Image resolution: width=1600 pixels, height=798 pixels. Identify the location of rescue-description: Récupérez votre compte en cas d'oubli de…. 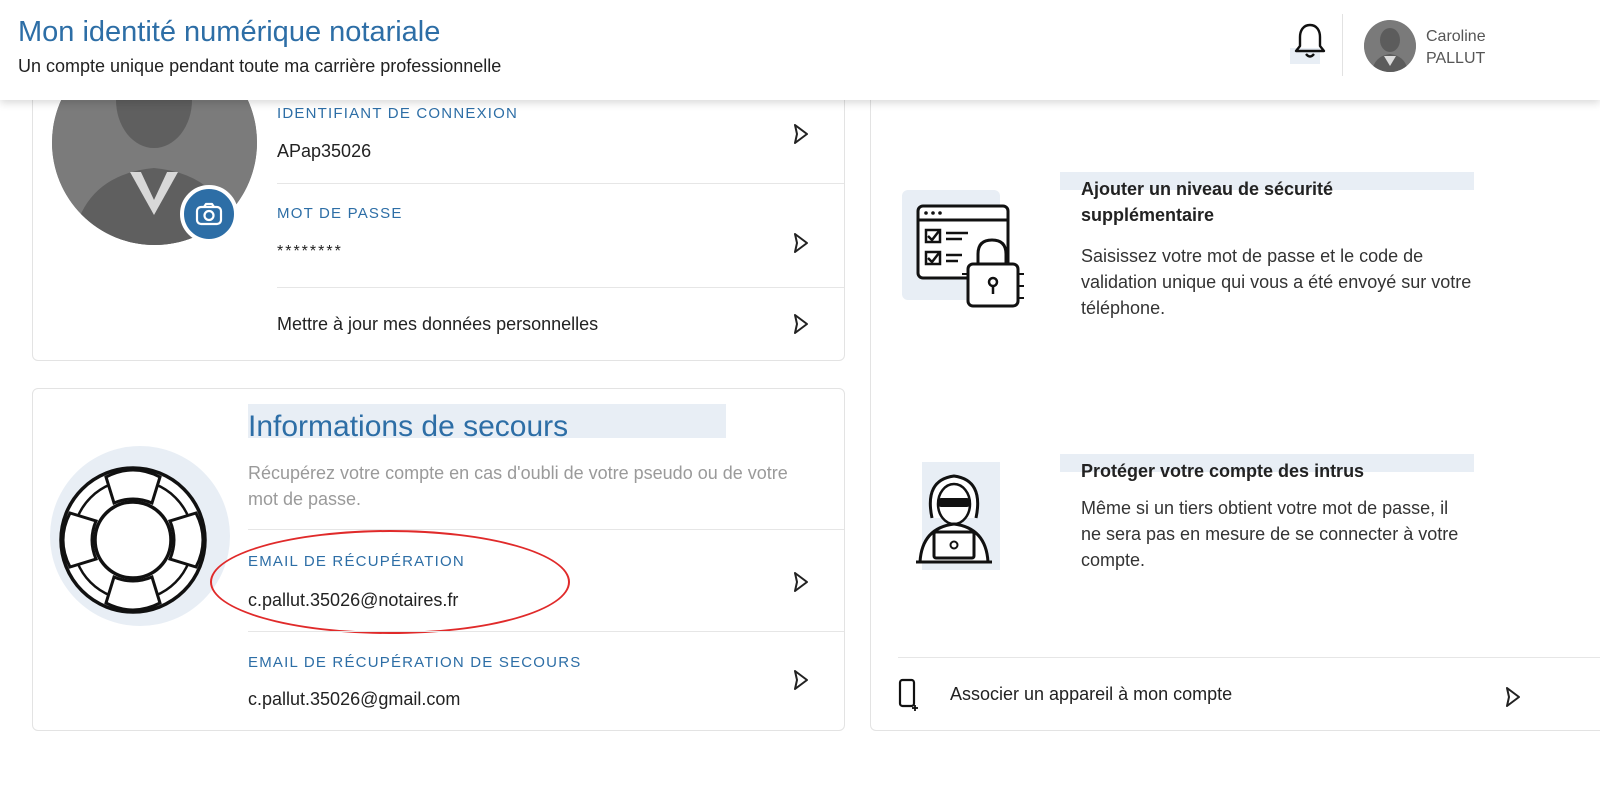
(518, 486).